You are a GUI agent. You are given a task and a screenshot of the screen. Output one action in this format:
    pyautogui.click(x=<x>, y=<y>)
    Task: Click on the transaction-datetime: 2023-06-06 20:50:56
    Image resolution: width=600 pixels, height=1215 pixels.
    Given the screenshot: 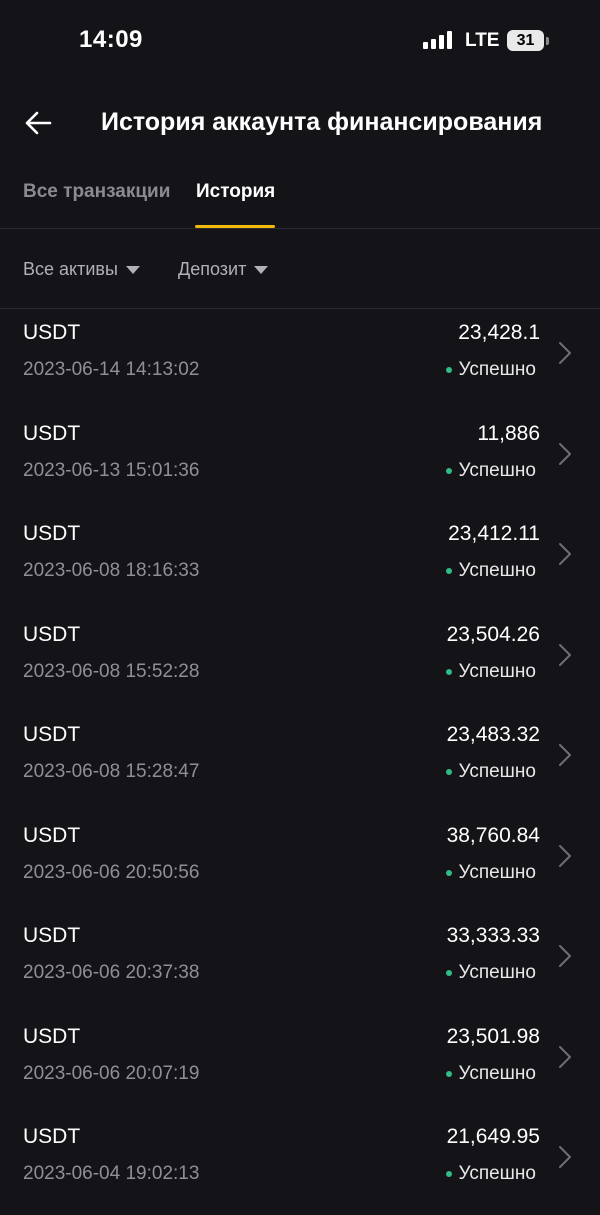 What is the action you would take?
    pyautogui.click(x=111, y=872)
    